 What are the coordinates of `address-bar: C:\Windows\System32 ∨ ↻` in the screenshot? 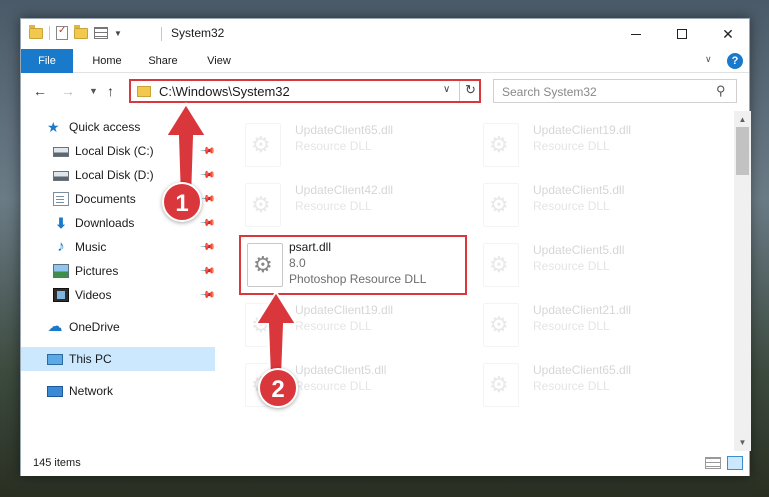 It's located at (305, 91).